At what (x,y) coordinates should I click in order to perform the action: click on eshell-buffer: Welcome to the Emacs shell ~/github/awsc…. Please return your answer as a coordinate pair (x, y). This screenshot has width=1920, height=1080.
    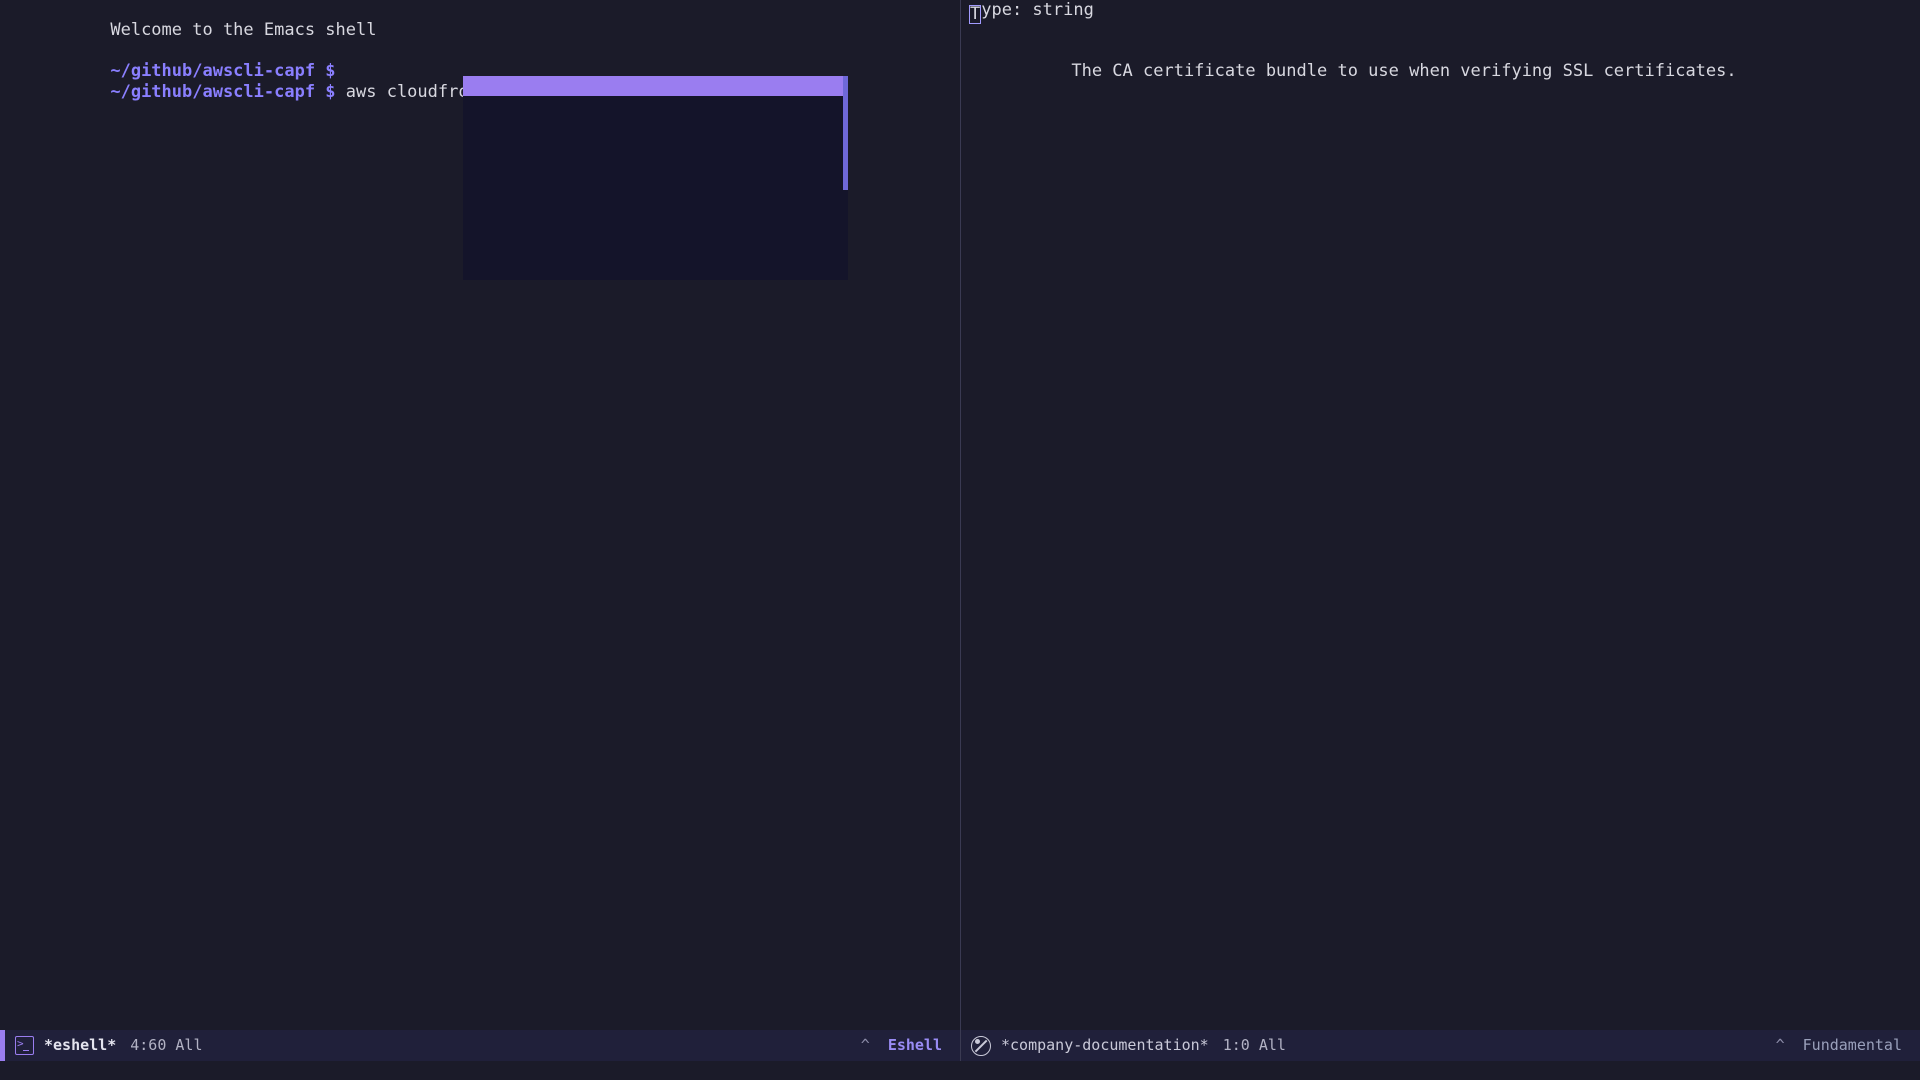
    Looking at the image, I should click on (480, 51).